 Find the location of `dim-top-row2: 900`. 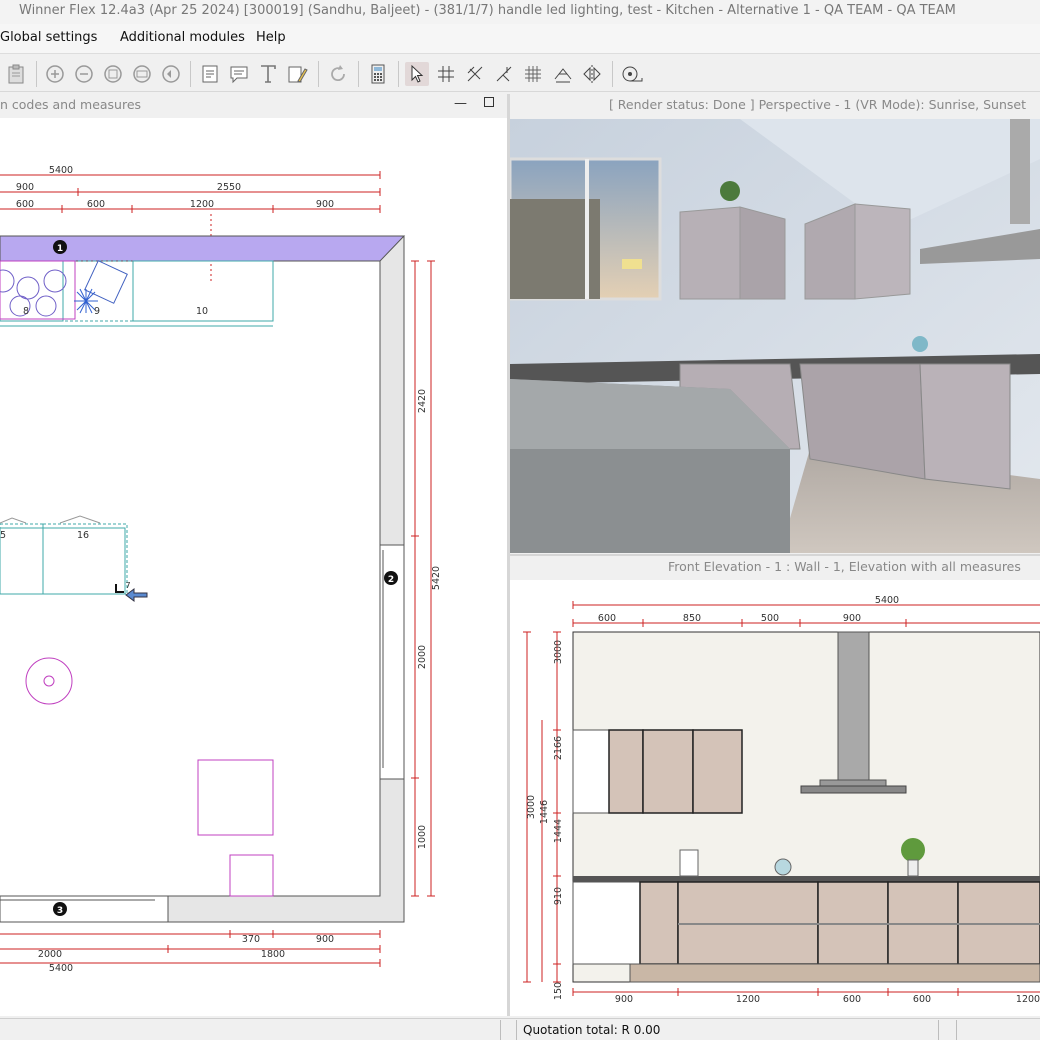

dim-top-row2: 900 is located at coordinates (25, 187).